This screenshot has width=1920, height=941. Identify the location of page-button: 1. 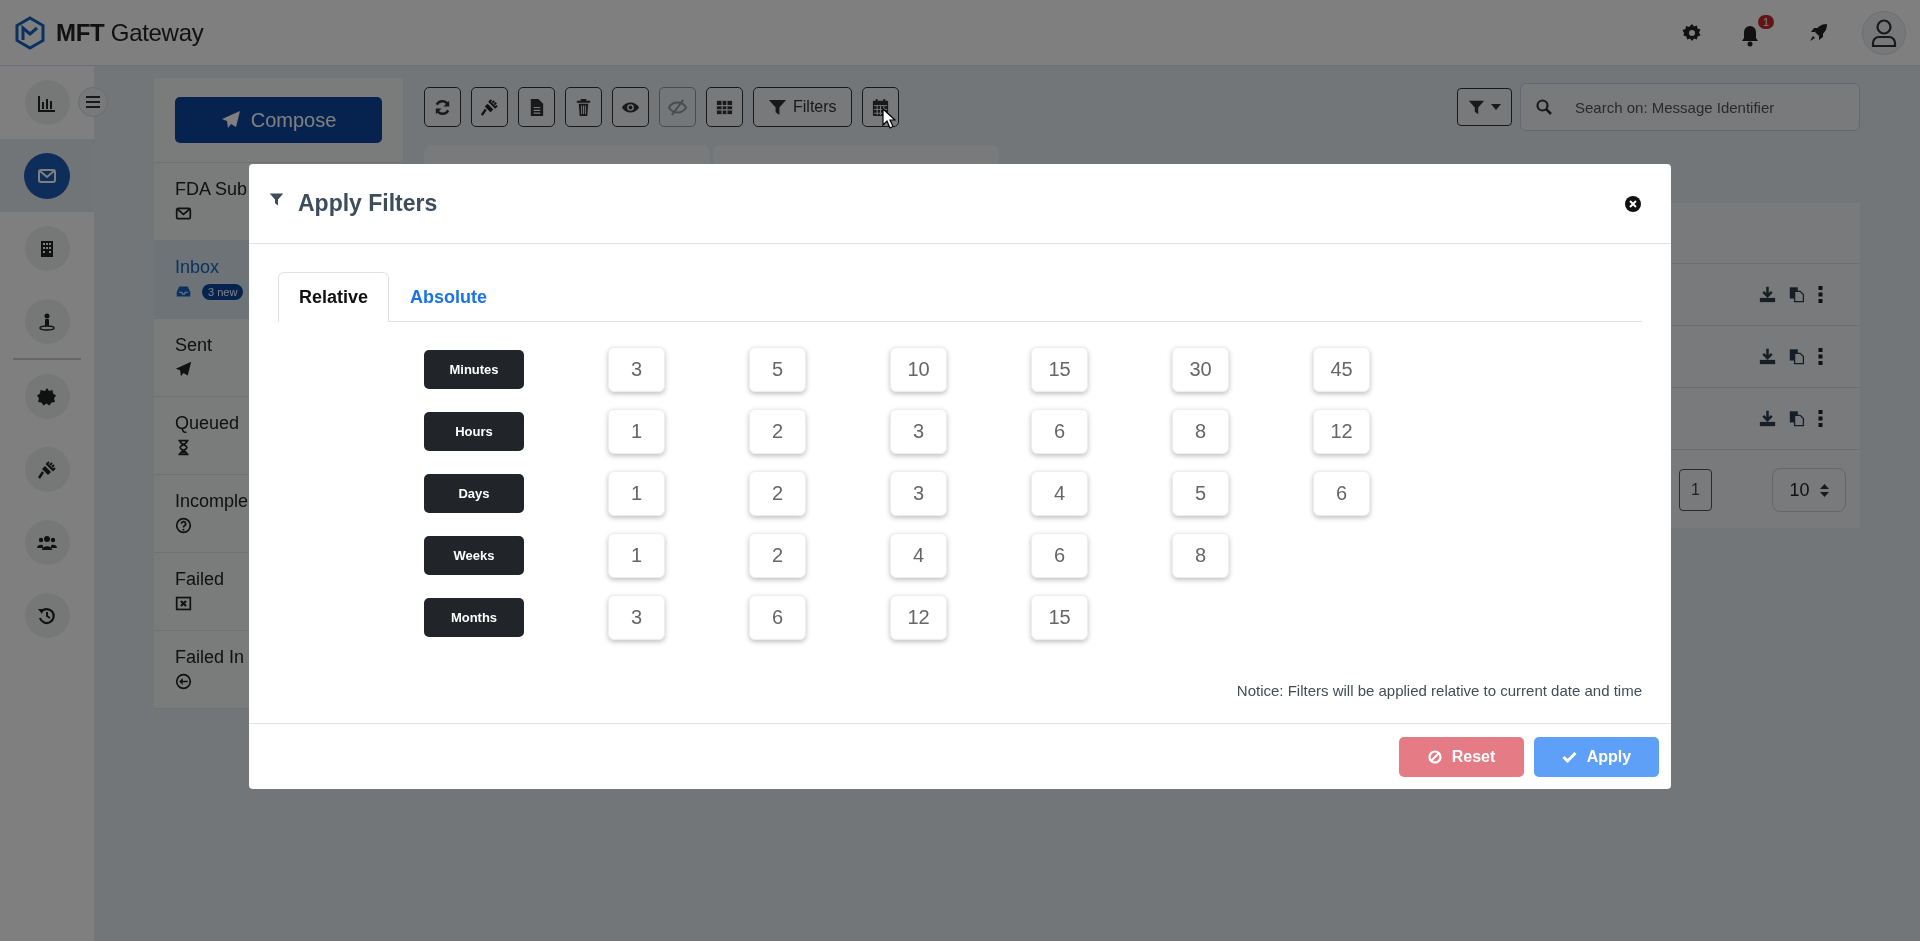
(1695, 490).